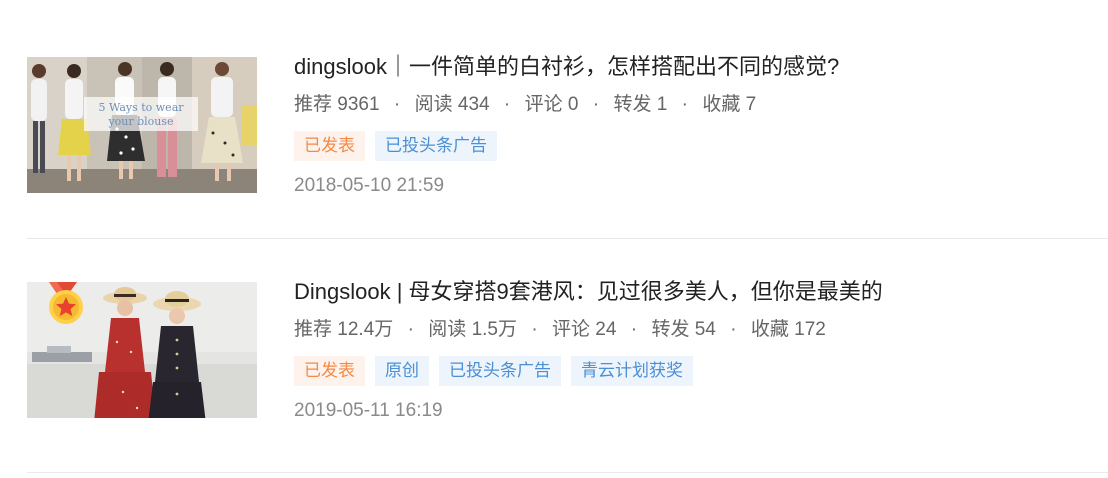  What do you see at coordinates (140, 121) in the screenshot?
I see `thumbnail-overlay-line2: your blouse` at bounding box center [140, 121].